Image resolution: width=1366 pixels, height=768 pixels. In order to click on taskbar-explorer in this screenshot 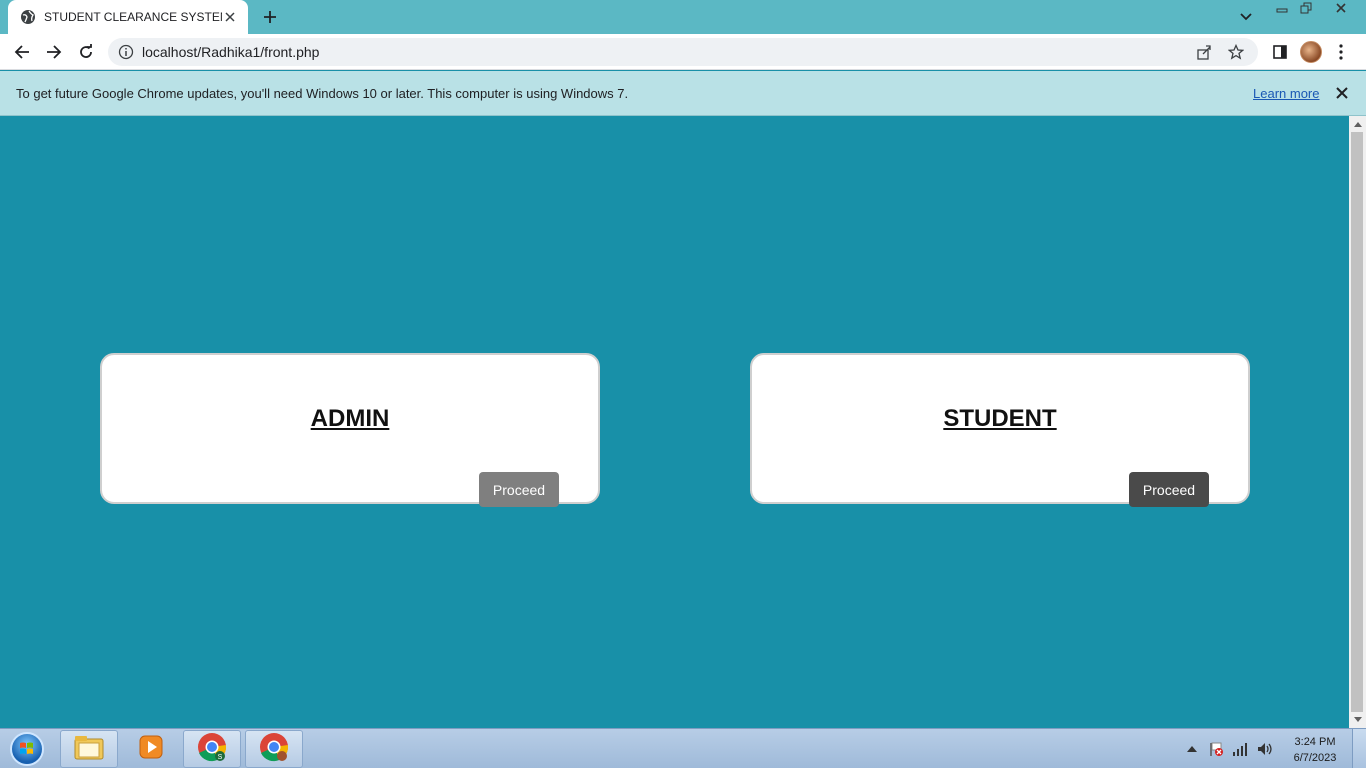, I will do `click(89, 749)`.